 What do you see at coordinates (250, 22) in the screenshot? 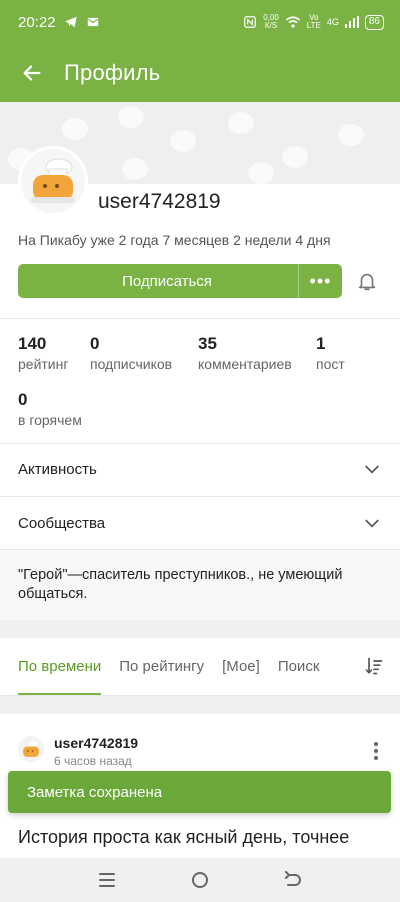
I see `nfc-icon` at bounding box center [250, 22].